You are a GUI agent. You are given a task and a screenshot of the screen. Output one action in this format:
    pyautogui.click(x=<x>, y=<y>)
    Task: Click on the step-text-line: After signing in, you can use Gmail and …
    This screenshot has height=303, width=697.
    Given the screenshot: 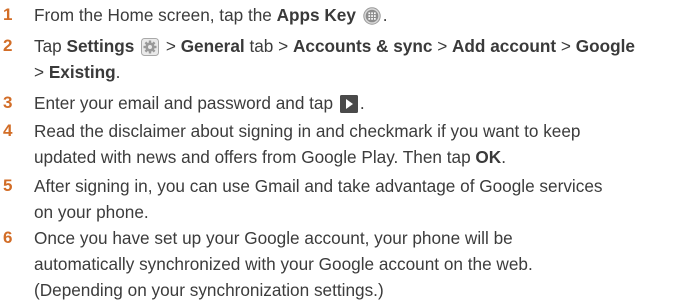 What is the action you would take?
    pyautogui.click(x=318, y=186)
    